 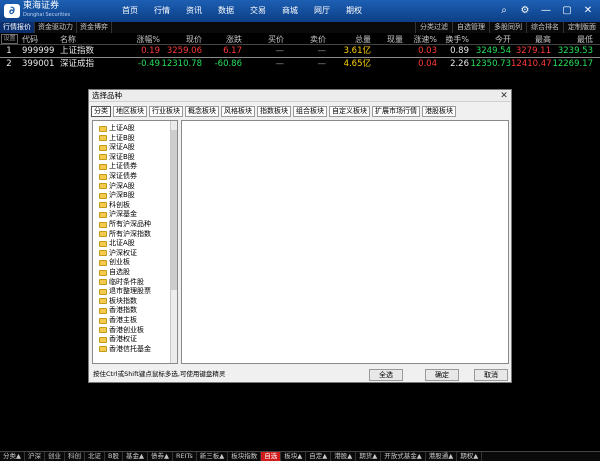 What do you see at coordinates (588, 11) in the screenshot?
I see `close-icon: ✕` at bounding box center [588, 11].